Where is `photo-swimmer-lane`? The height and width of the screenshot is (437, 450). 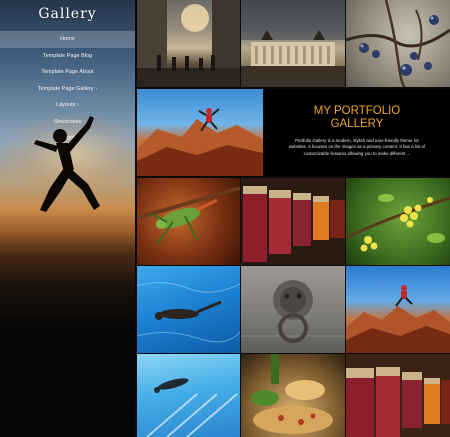
photo-swimmer-lane is located at coordinates (188, 395).